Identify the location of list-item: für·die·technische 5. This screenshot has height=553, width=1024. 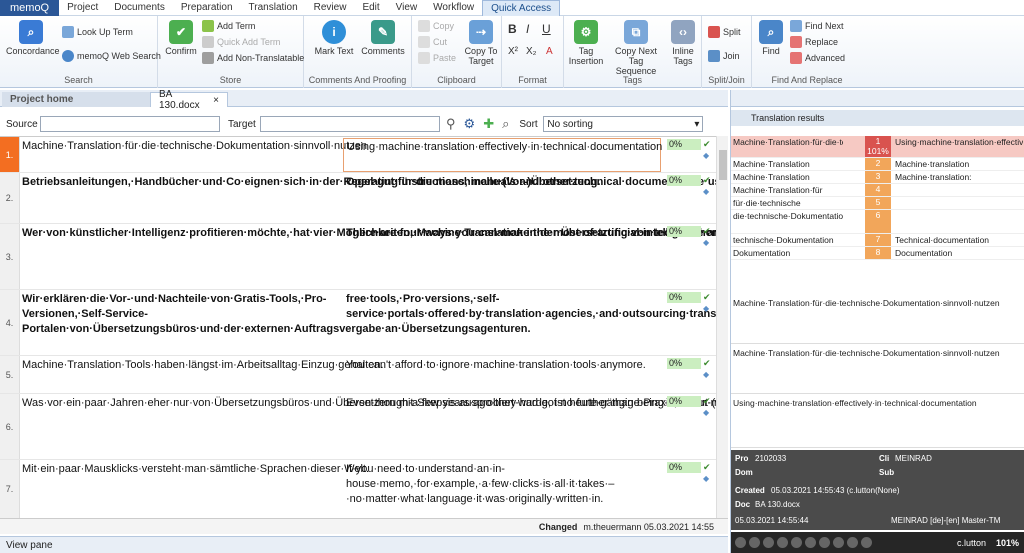
(877, 203).